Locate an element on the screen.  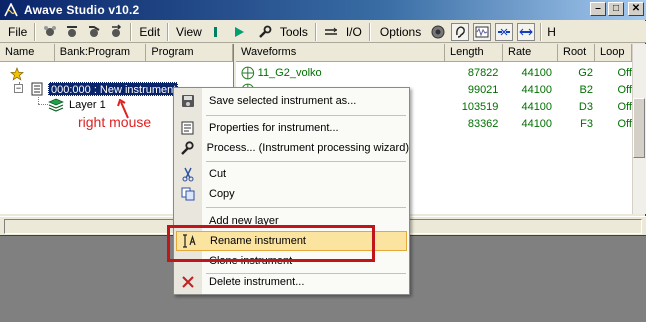
header-loop: Loop is located at coordinates (613, 53).